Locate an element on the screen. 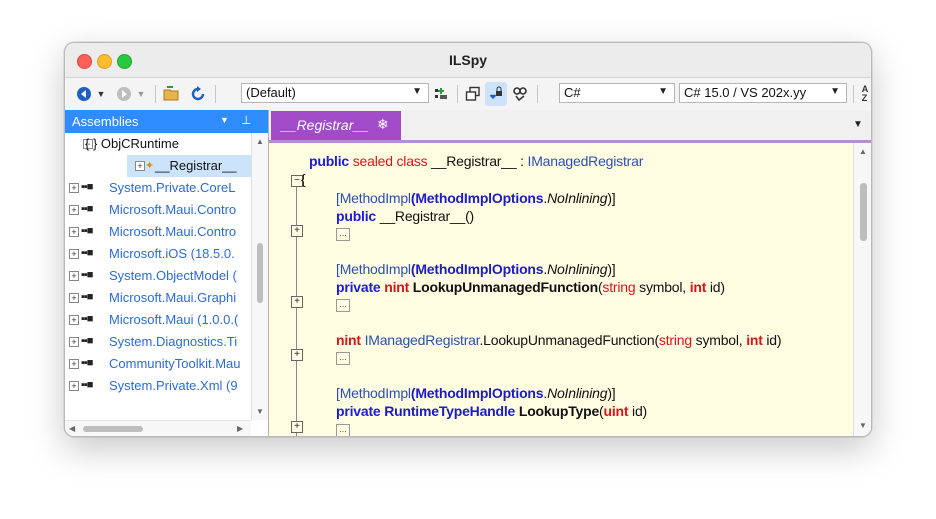  tree-item-label: CommunityToolkit.Mau is located at coordinates (175, 363).